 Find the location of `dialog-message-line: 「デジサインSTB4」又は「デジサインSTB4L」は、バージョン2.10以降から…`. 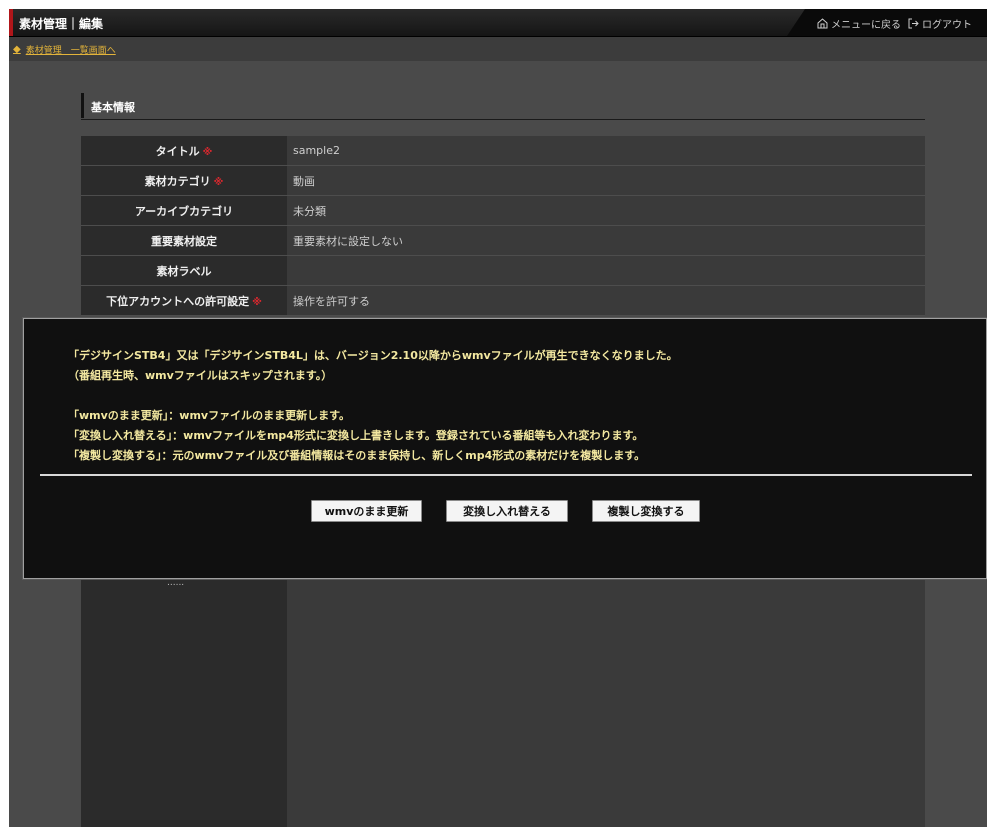

dialog-message-line: 「デジサインSTB4」又は「デジサインSTB4L」は、バージョン2.10以降から… is located at coordinates (373, 355).